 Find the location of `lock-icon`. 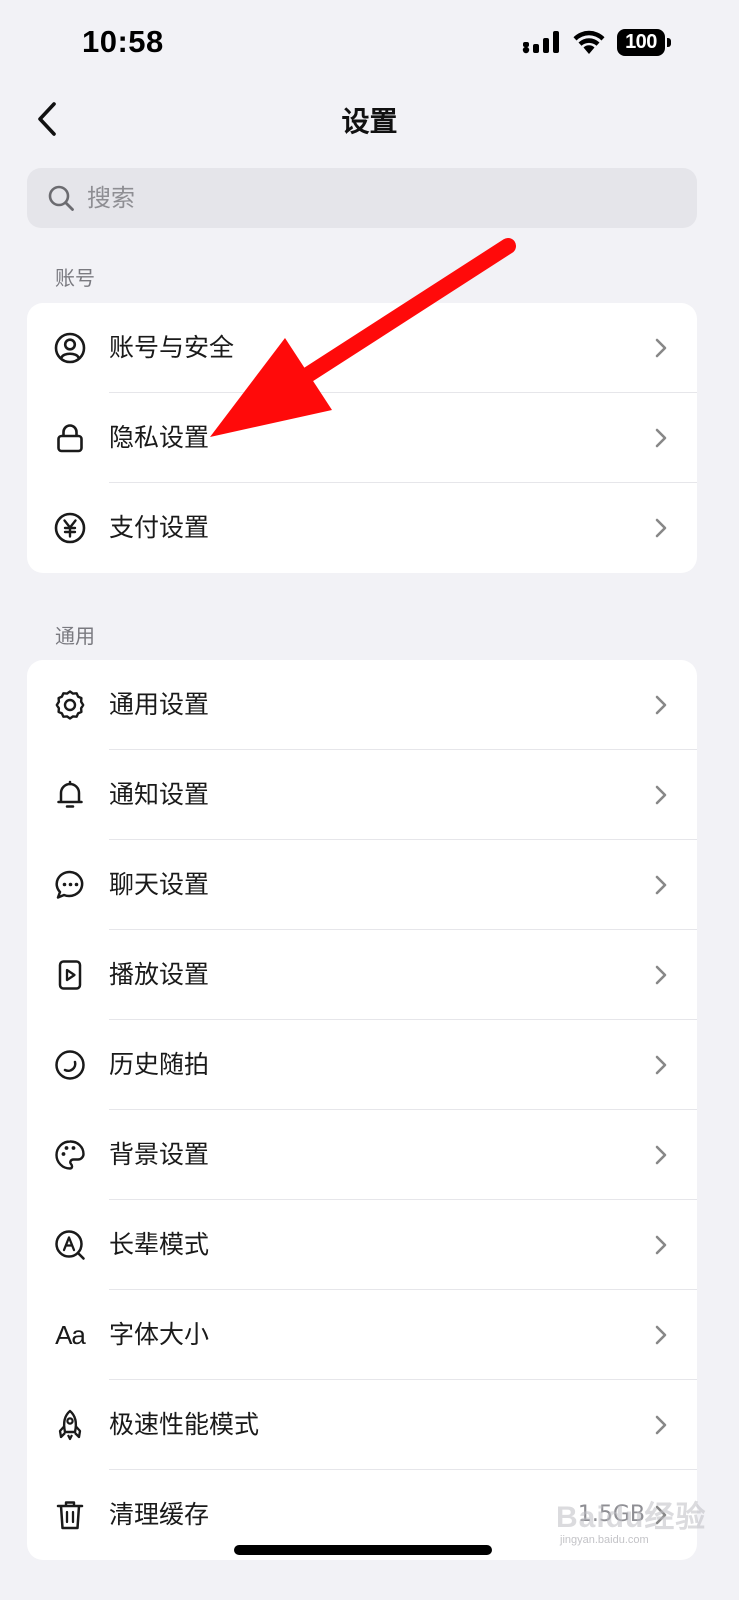

lock-icon is located at coordinates (70, 438).